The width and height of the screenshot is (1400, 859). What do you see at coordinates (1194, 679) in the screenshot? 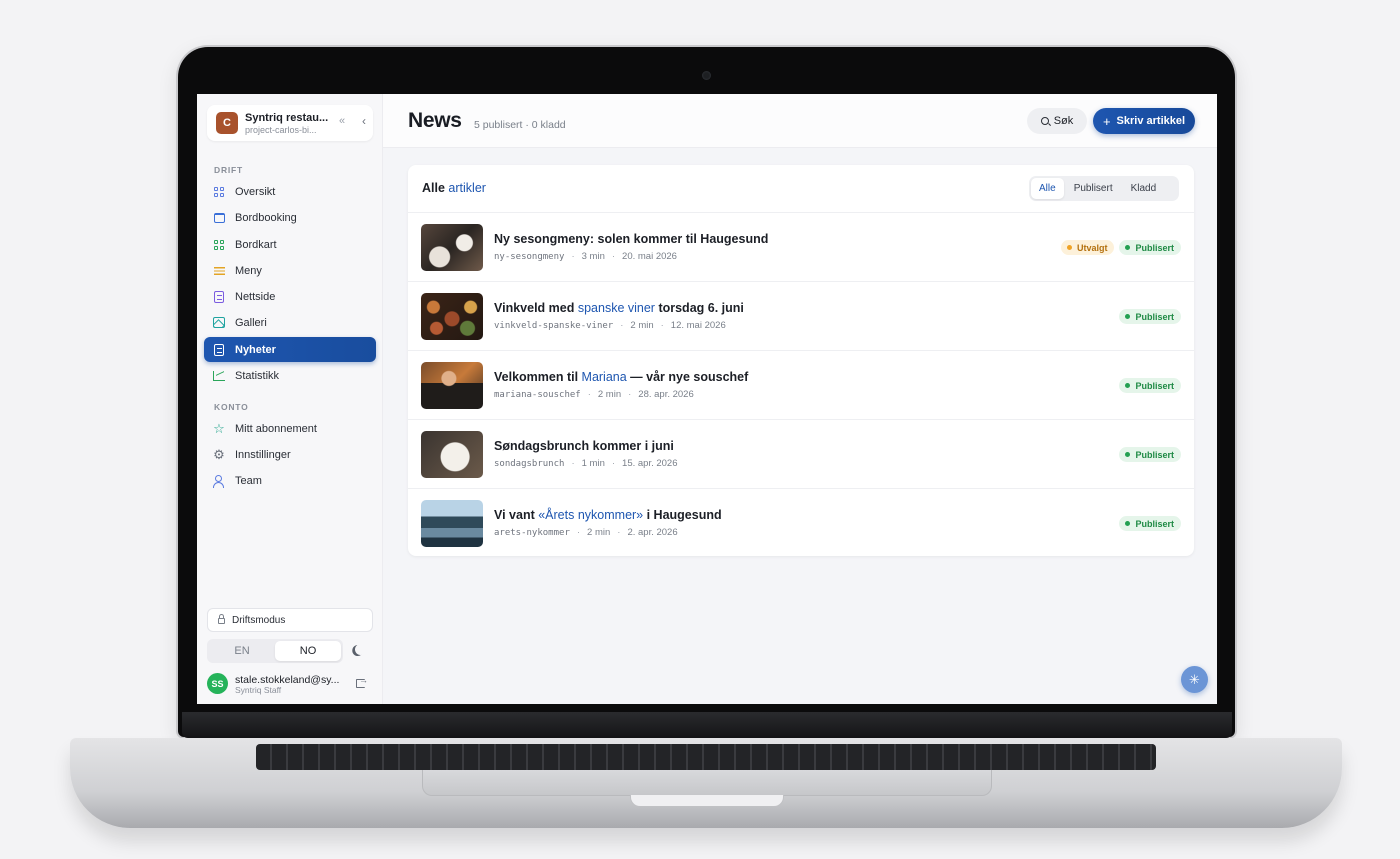
I see `sparkle-icon: ✳` at bounding box center [1194, 679].